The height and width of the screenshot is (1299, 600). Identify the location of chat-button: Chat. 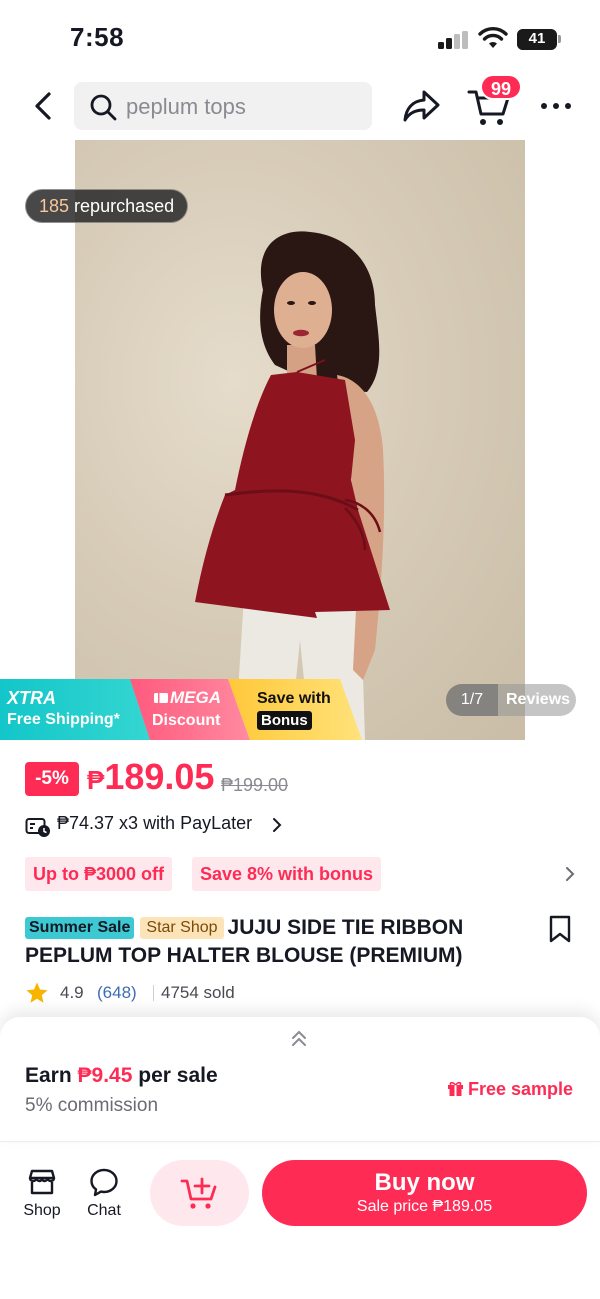
(104, 1194).